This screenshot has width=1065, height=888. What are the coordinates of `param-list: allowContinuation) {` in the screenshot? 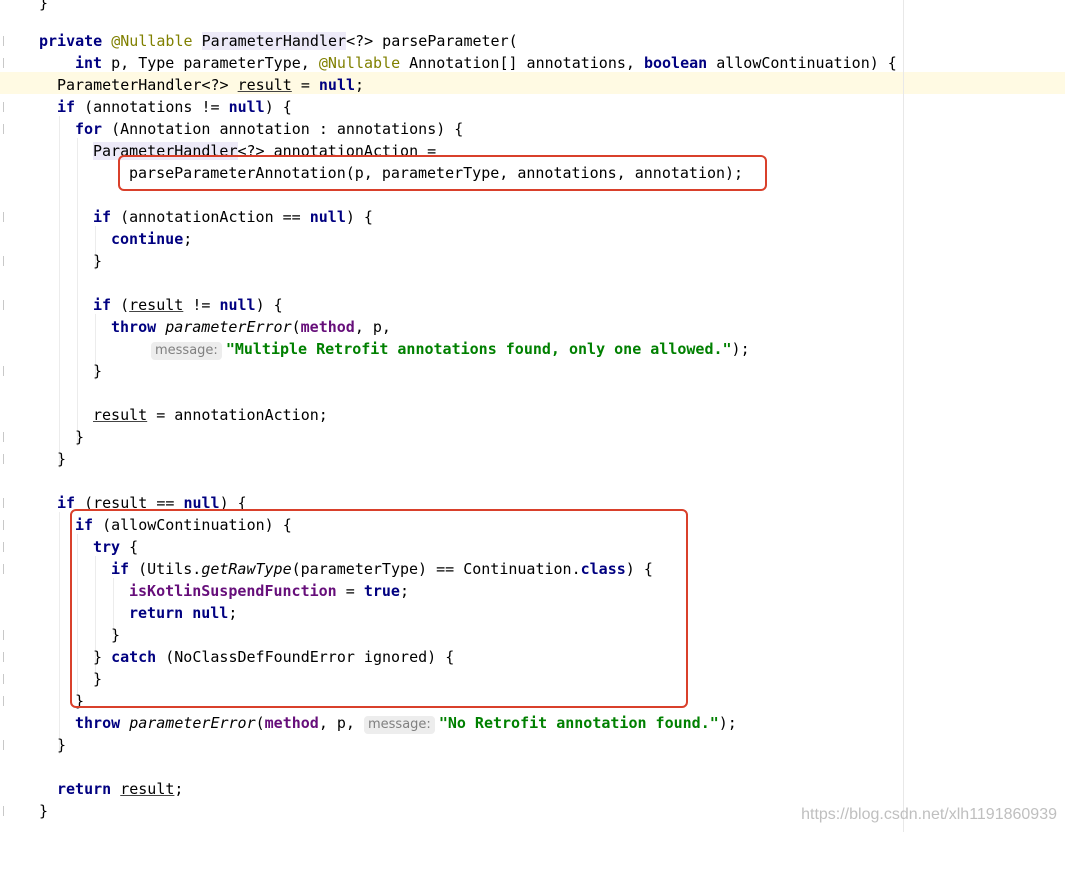 It's located at (802, 63).